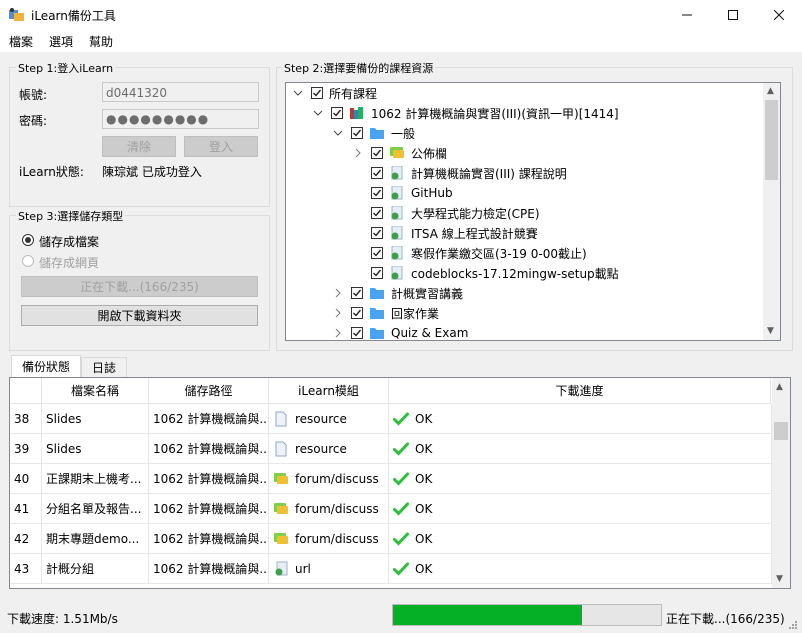 Image resolution: width=802 pixels, height=633 pixels. Describe the element at coordinates (779, 15) in the screenshot. I see `close-button` at that location.